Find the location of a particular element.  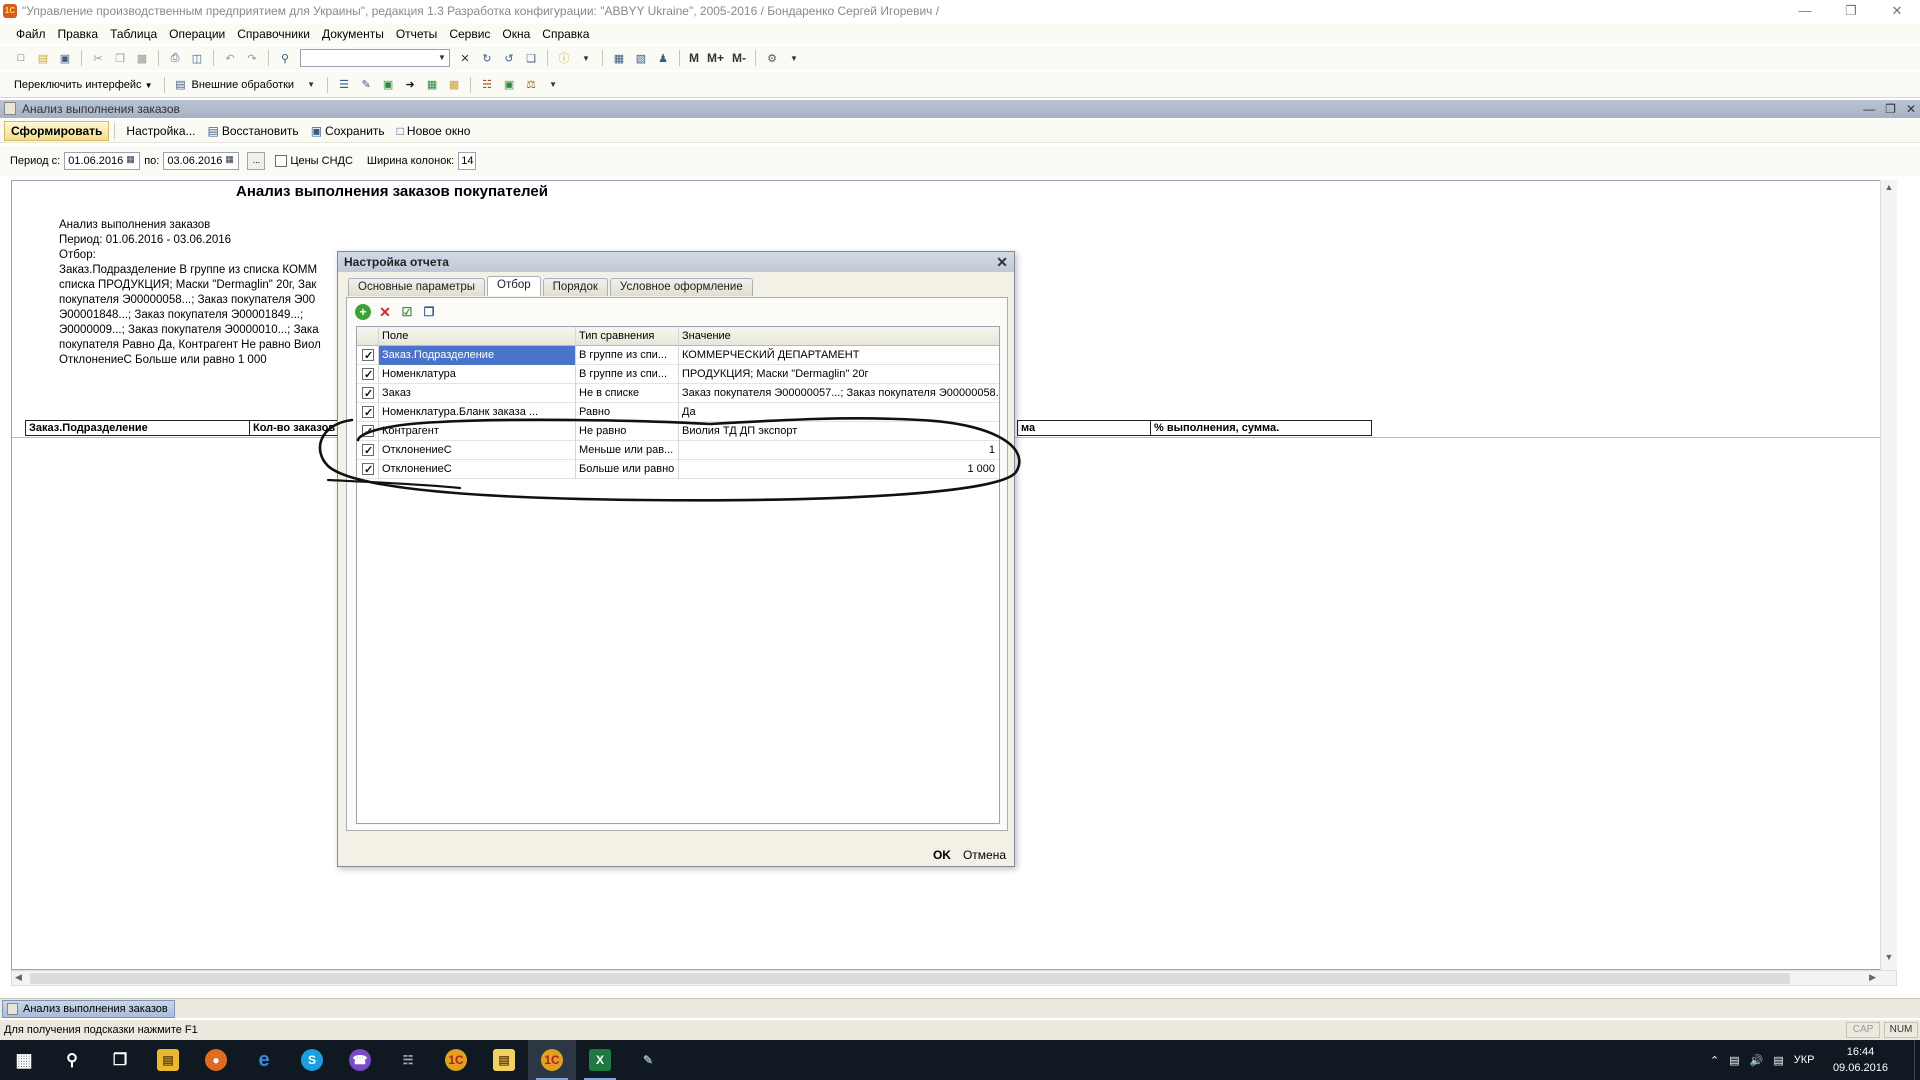

field-cell: Номенклатура is located at coordinates (477, 374).